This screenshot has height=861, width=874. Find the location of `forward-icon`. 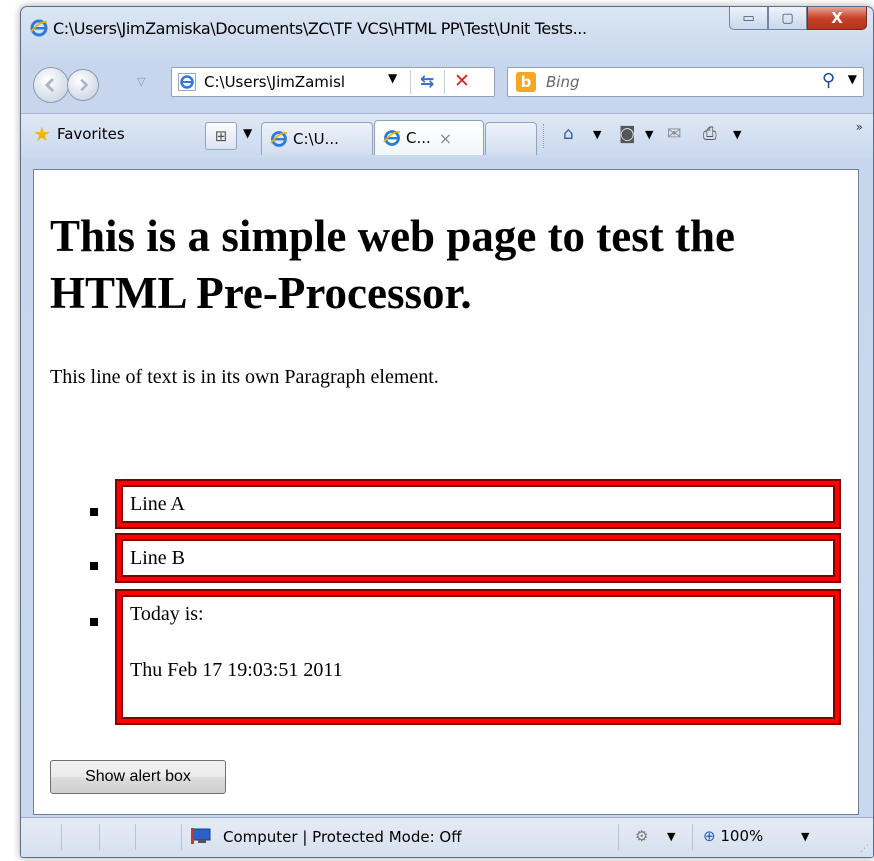

forward-icon is located at coordinates (84, 85).